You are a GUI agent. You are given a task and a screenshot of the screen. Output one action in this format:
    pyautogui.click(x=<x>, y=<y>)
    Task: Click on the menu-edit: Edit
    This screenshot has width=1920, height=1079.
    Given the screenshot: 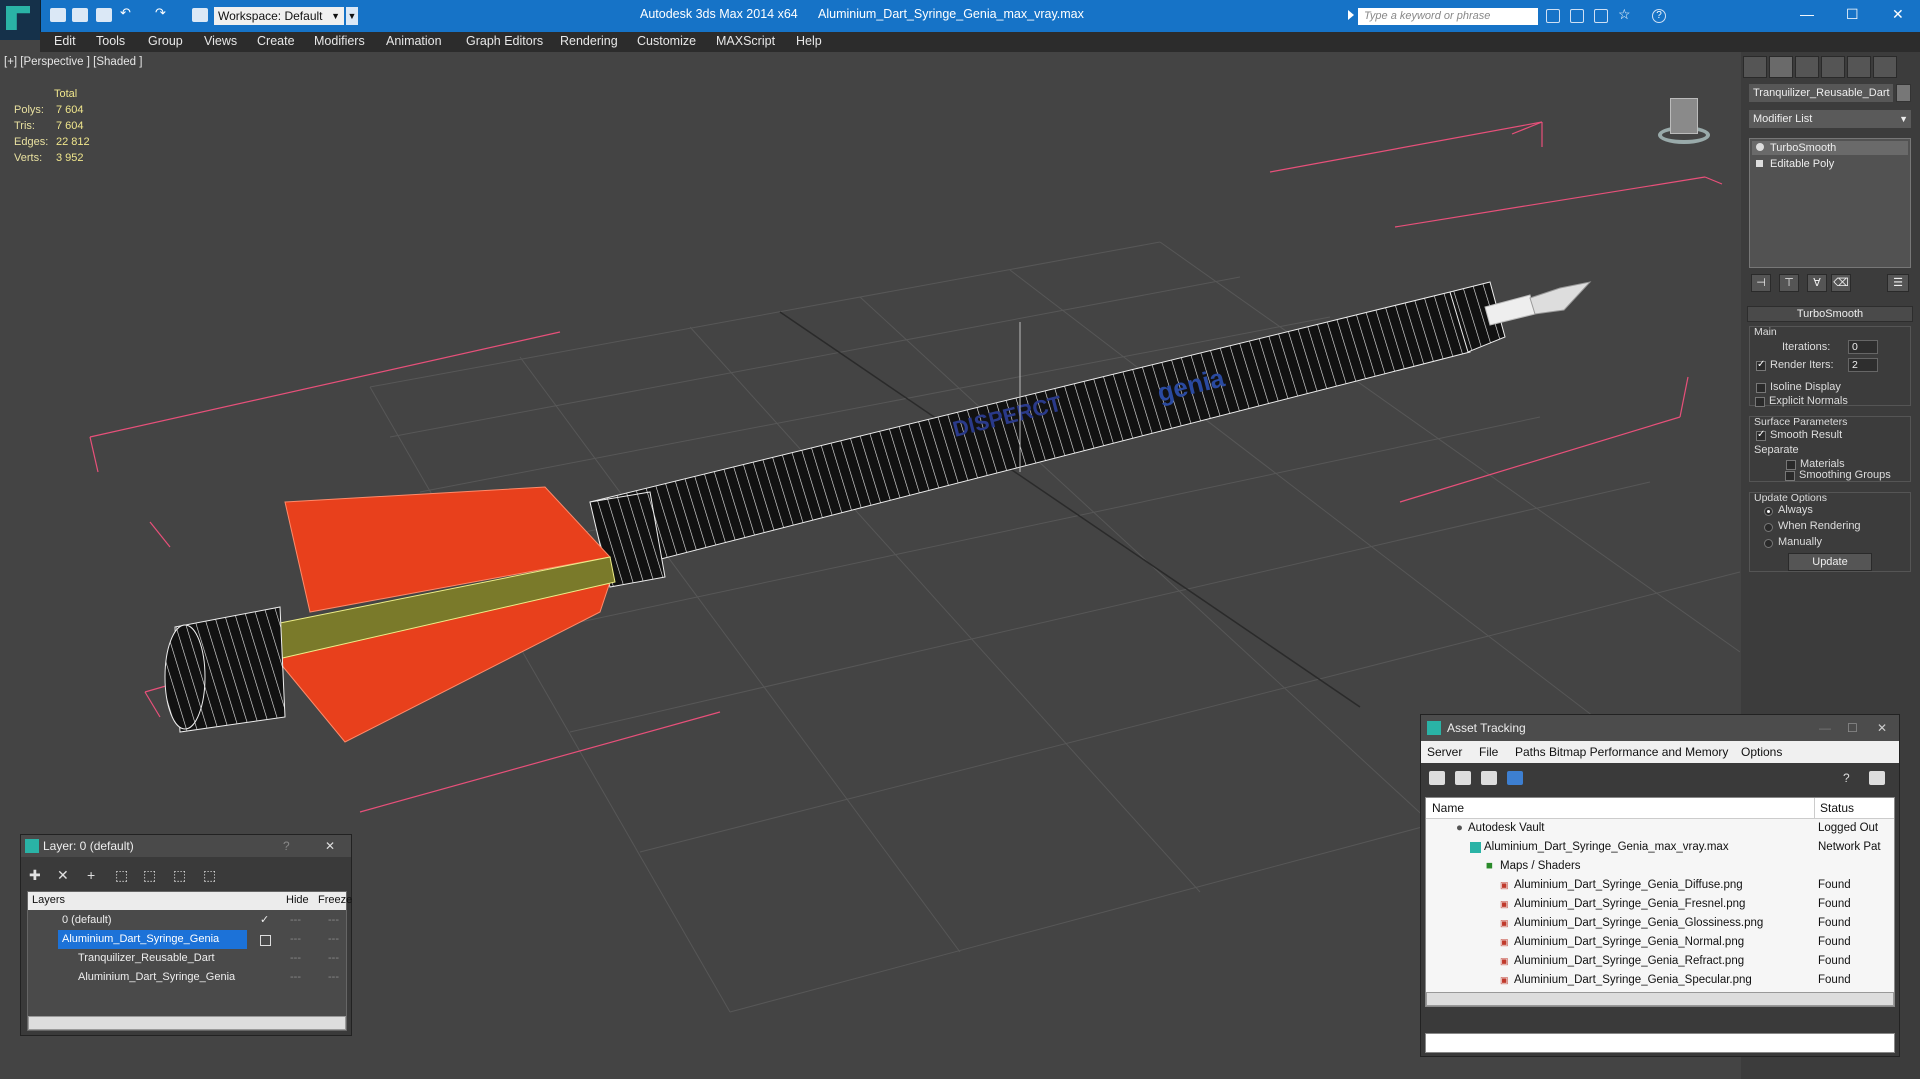 What is the action you would take?
    pyautogui.click(x=65, y=41)
    